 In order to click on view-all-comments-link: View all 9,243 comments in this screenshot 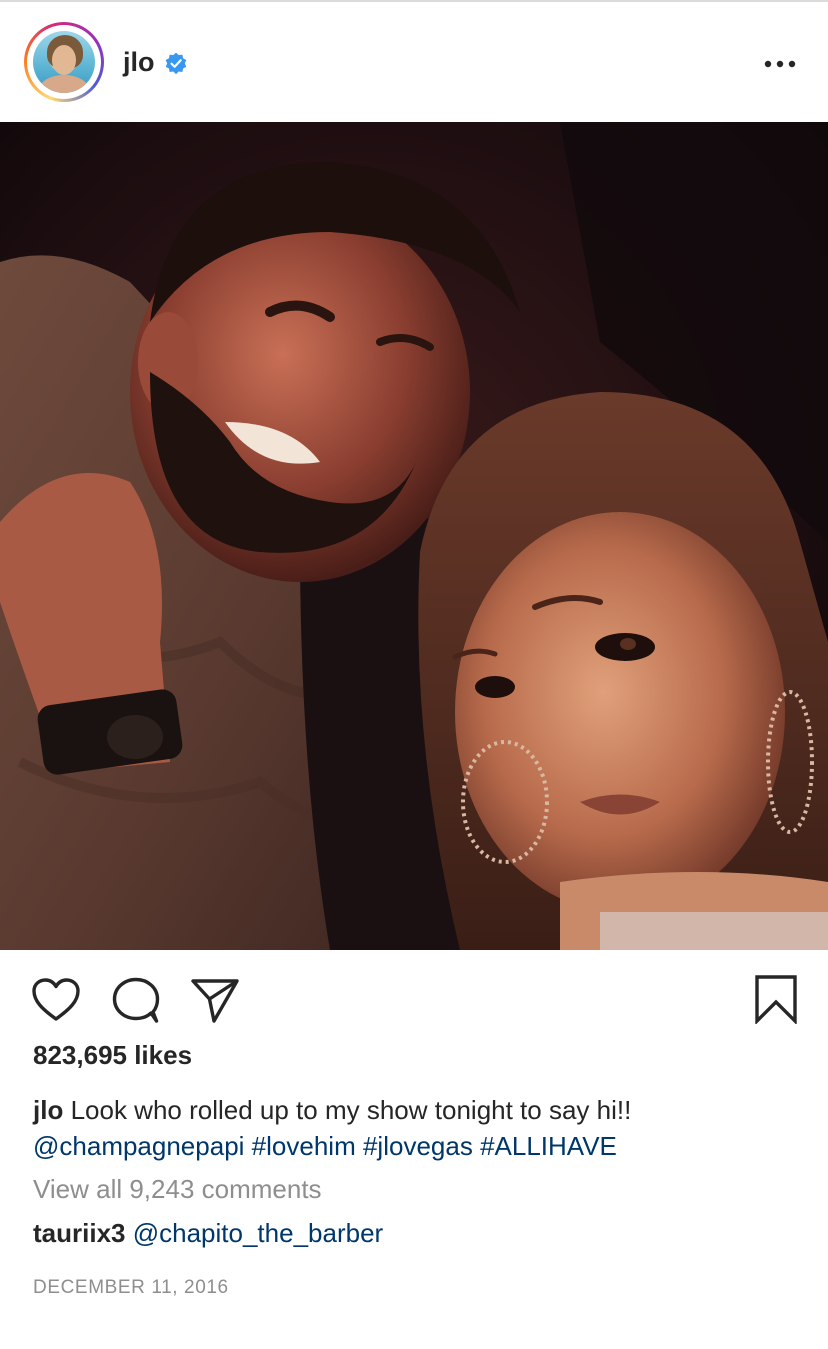, I will do `click(177, 1189)`.